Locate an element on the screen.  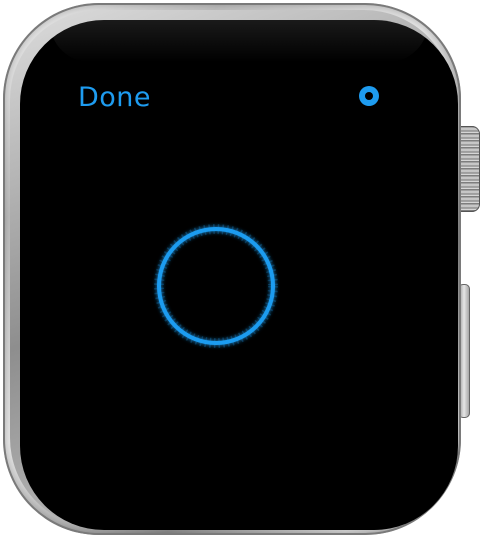
listening-ring-icon is located at coordinates (216, 286).